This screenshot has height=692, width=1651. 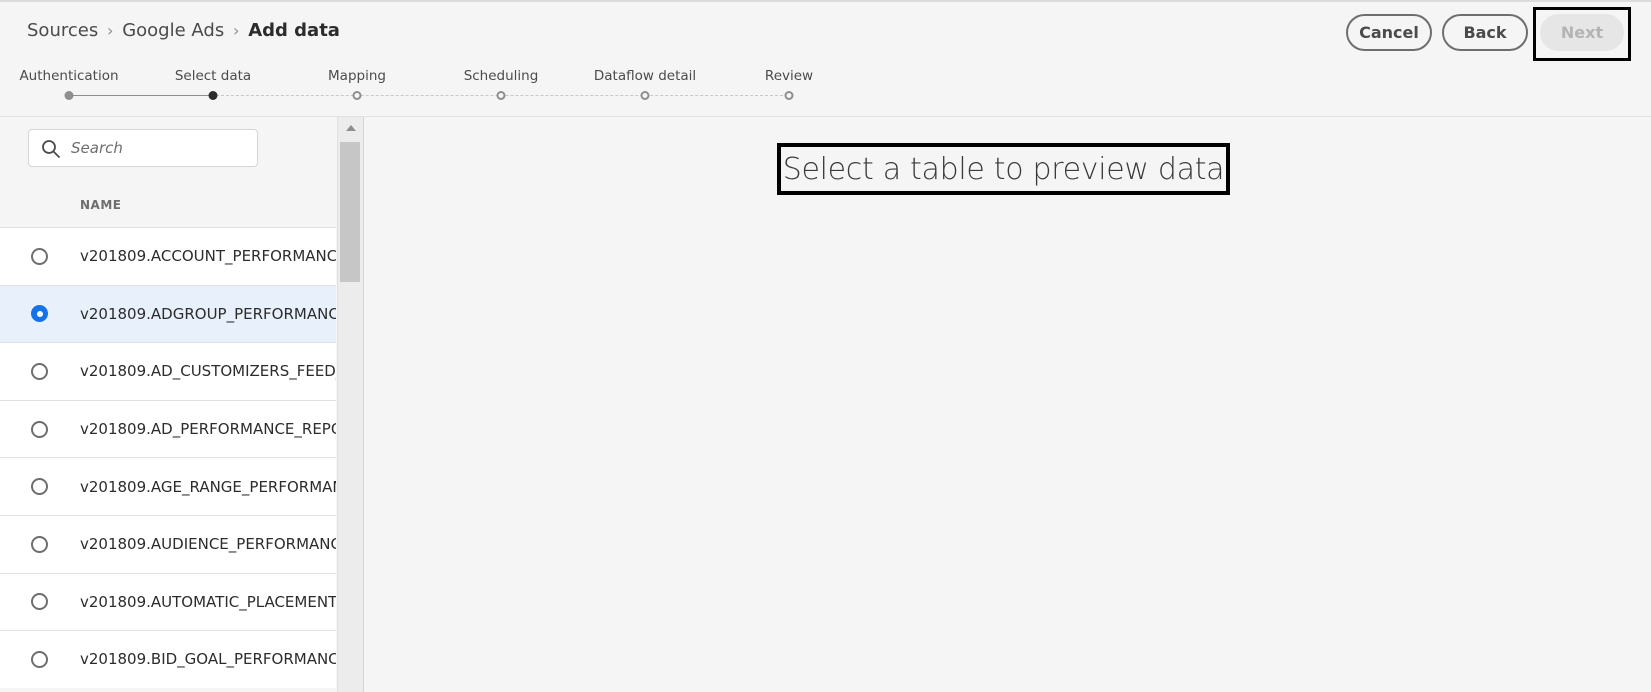 What do you see at coordinates (69, 76) in the screenshot?
I see `step-label-authentication: Authentication` at bounding box center [69, 76].